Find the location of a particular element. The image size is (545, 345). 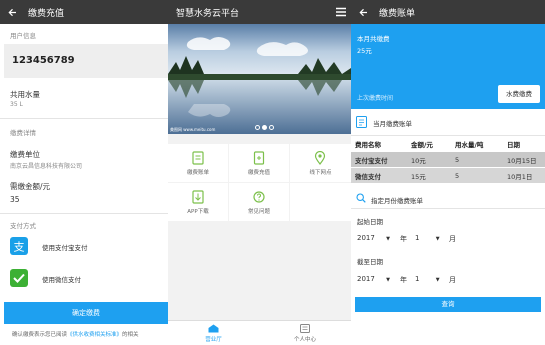

end-year-select: 2017 ▼ is located at coordinates (373, 279).